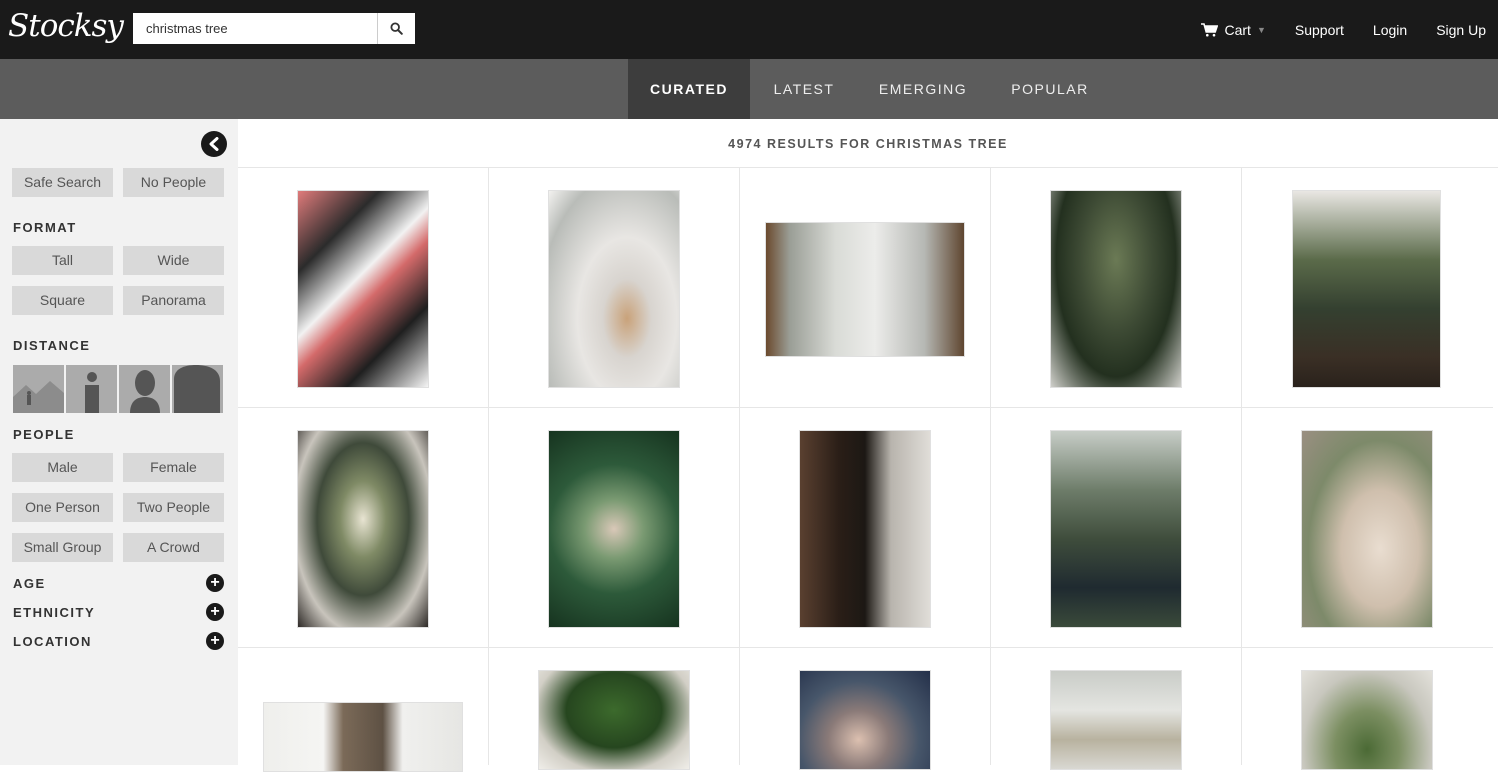 Image resolution: width=1498 pixels, height=772 pixels. I want to click on photo-wall-tree, so click(1116, 720).